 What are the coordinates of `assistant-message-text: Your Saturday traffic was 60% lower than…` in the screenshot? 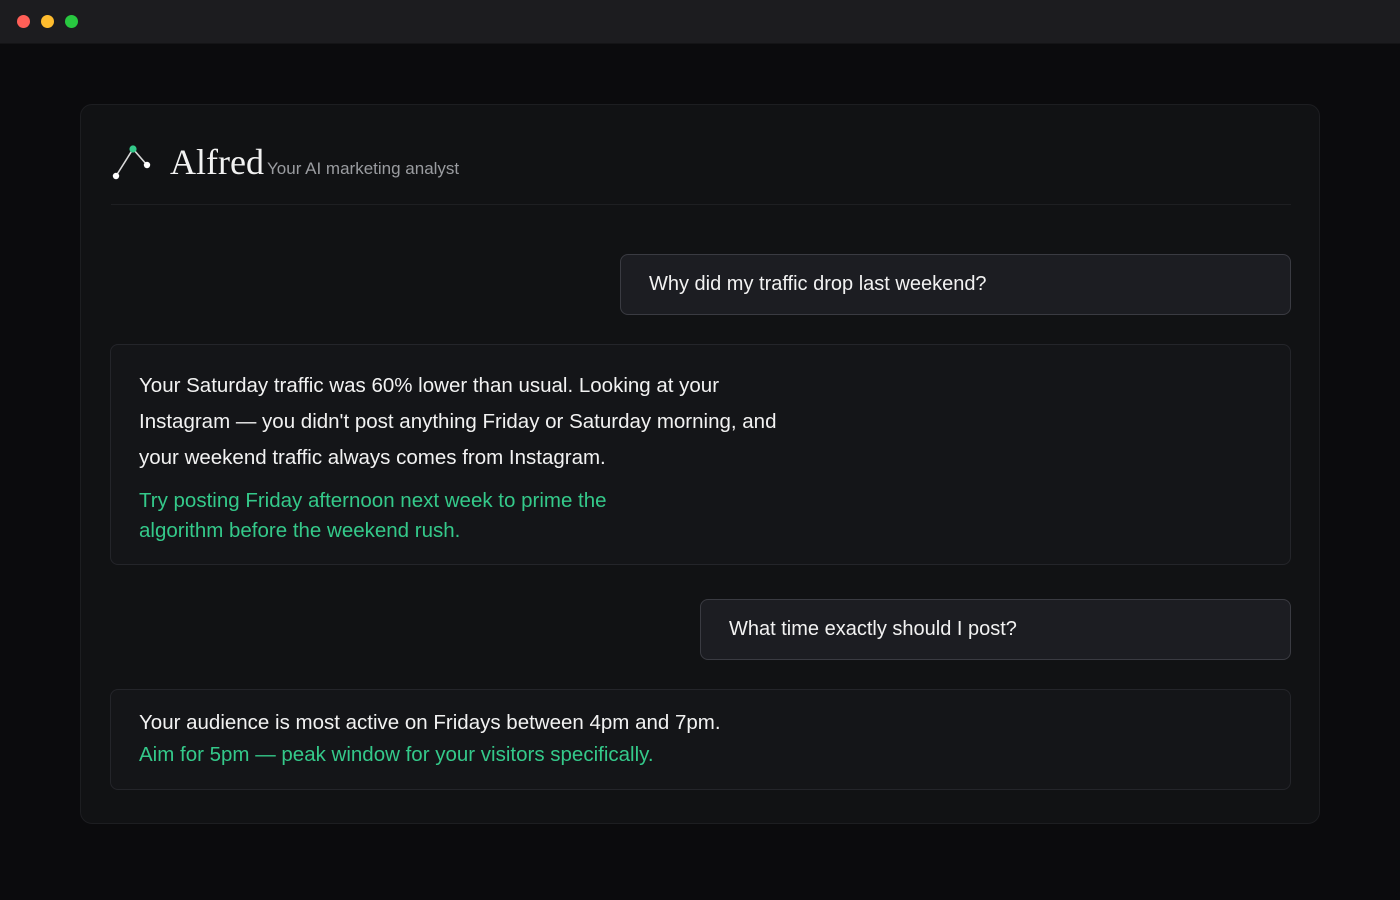 It's located at (458, 421).